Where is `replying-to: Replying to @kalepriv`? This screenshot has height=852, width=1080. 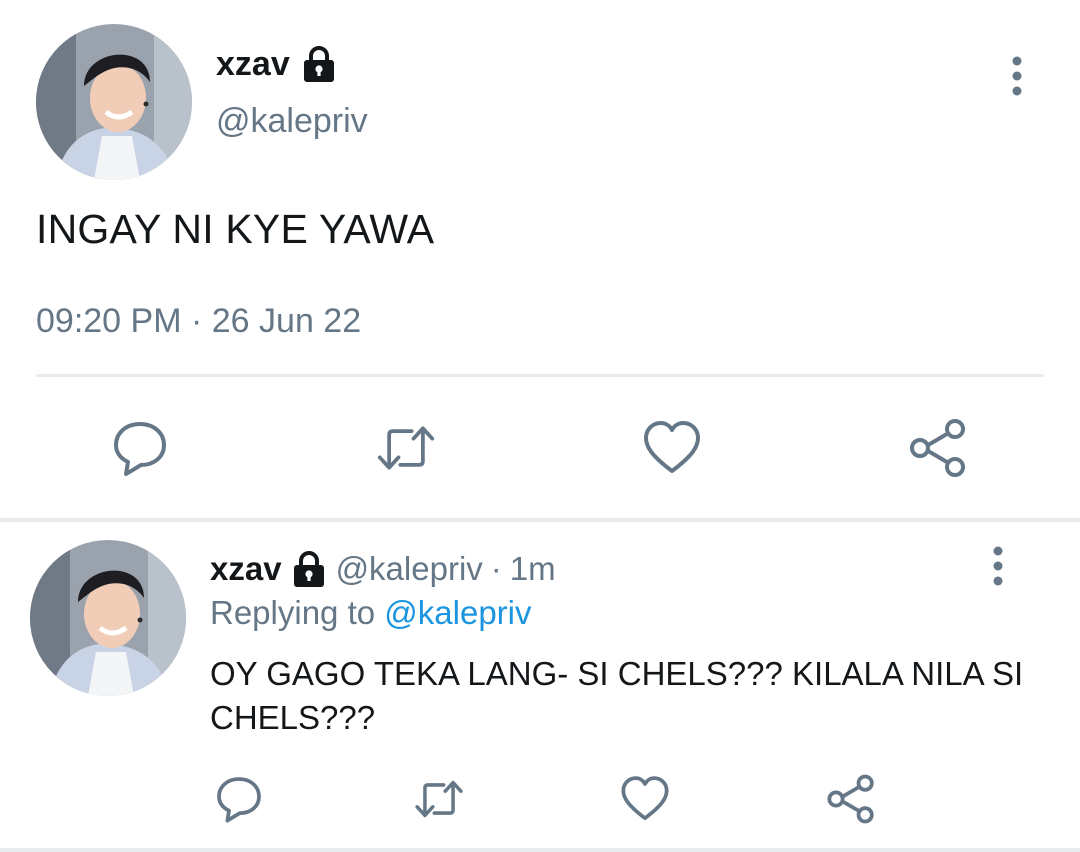 replying-to: Replying to @kalepriv is located at coordinates (371, 613).